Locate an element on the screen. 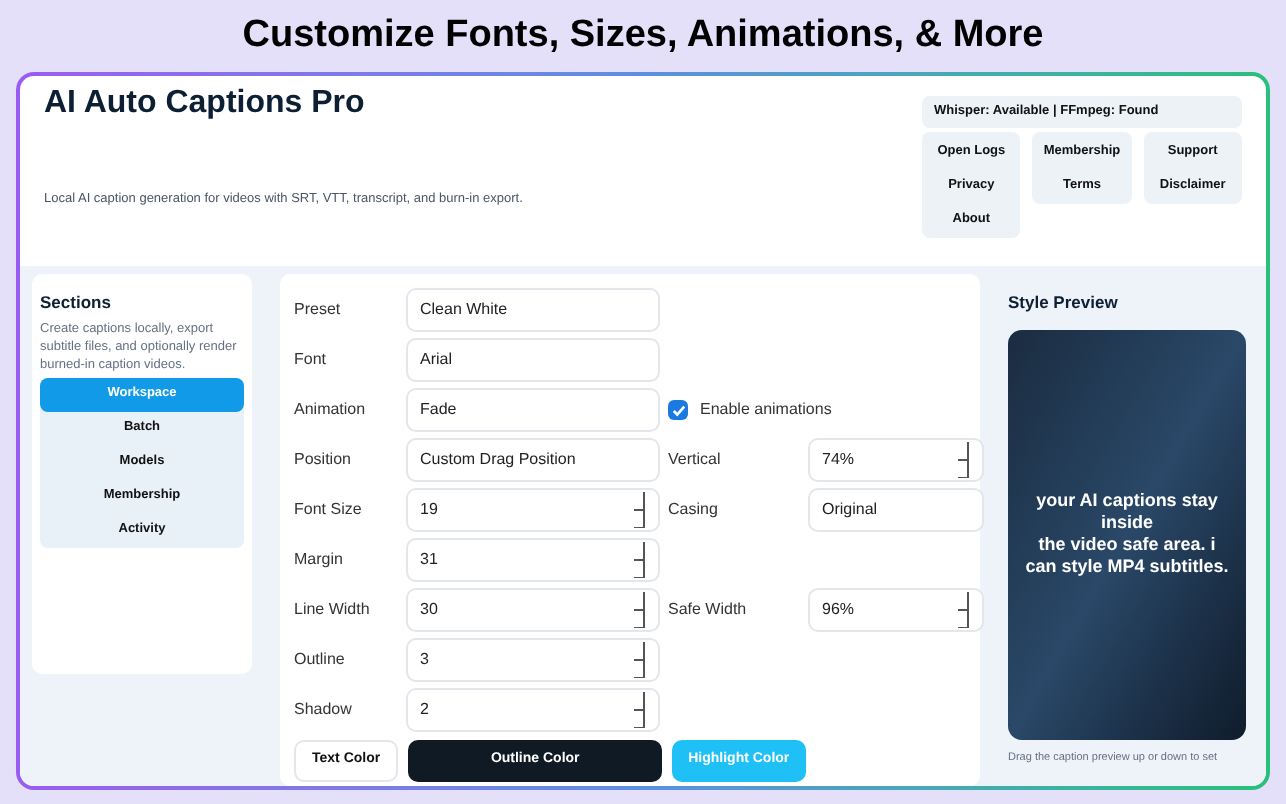  check-icon is located at coordinates (678, 410).